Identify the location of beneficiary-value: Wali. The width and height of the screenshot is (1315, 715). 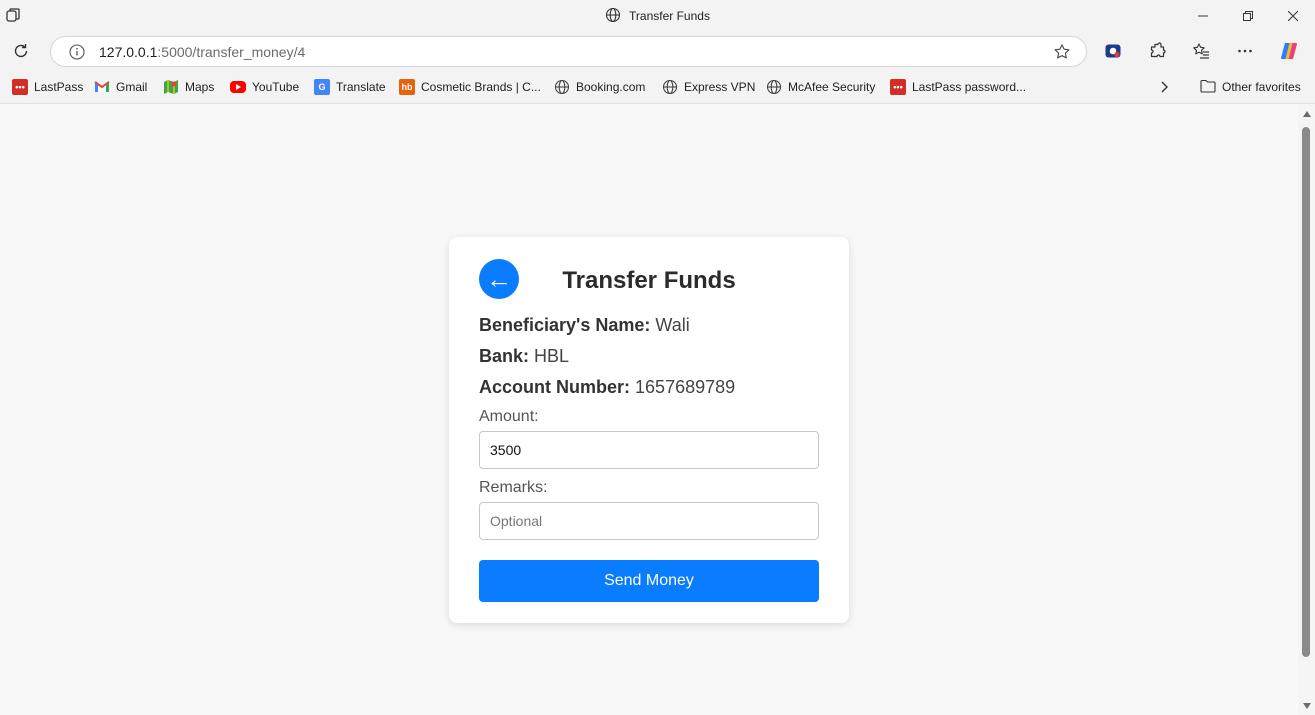
(672, 325).